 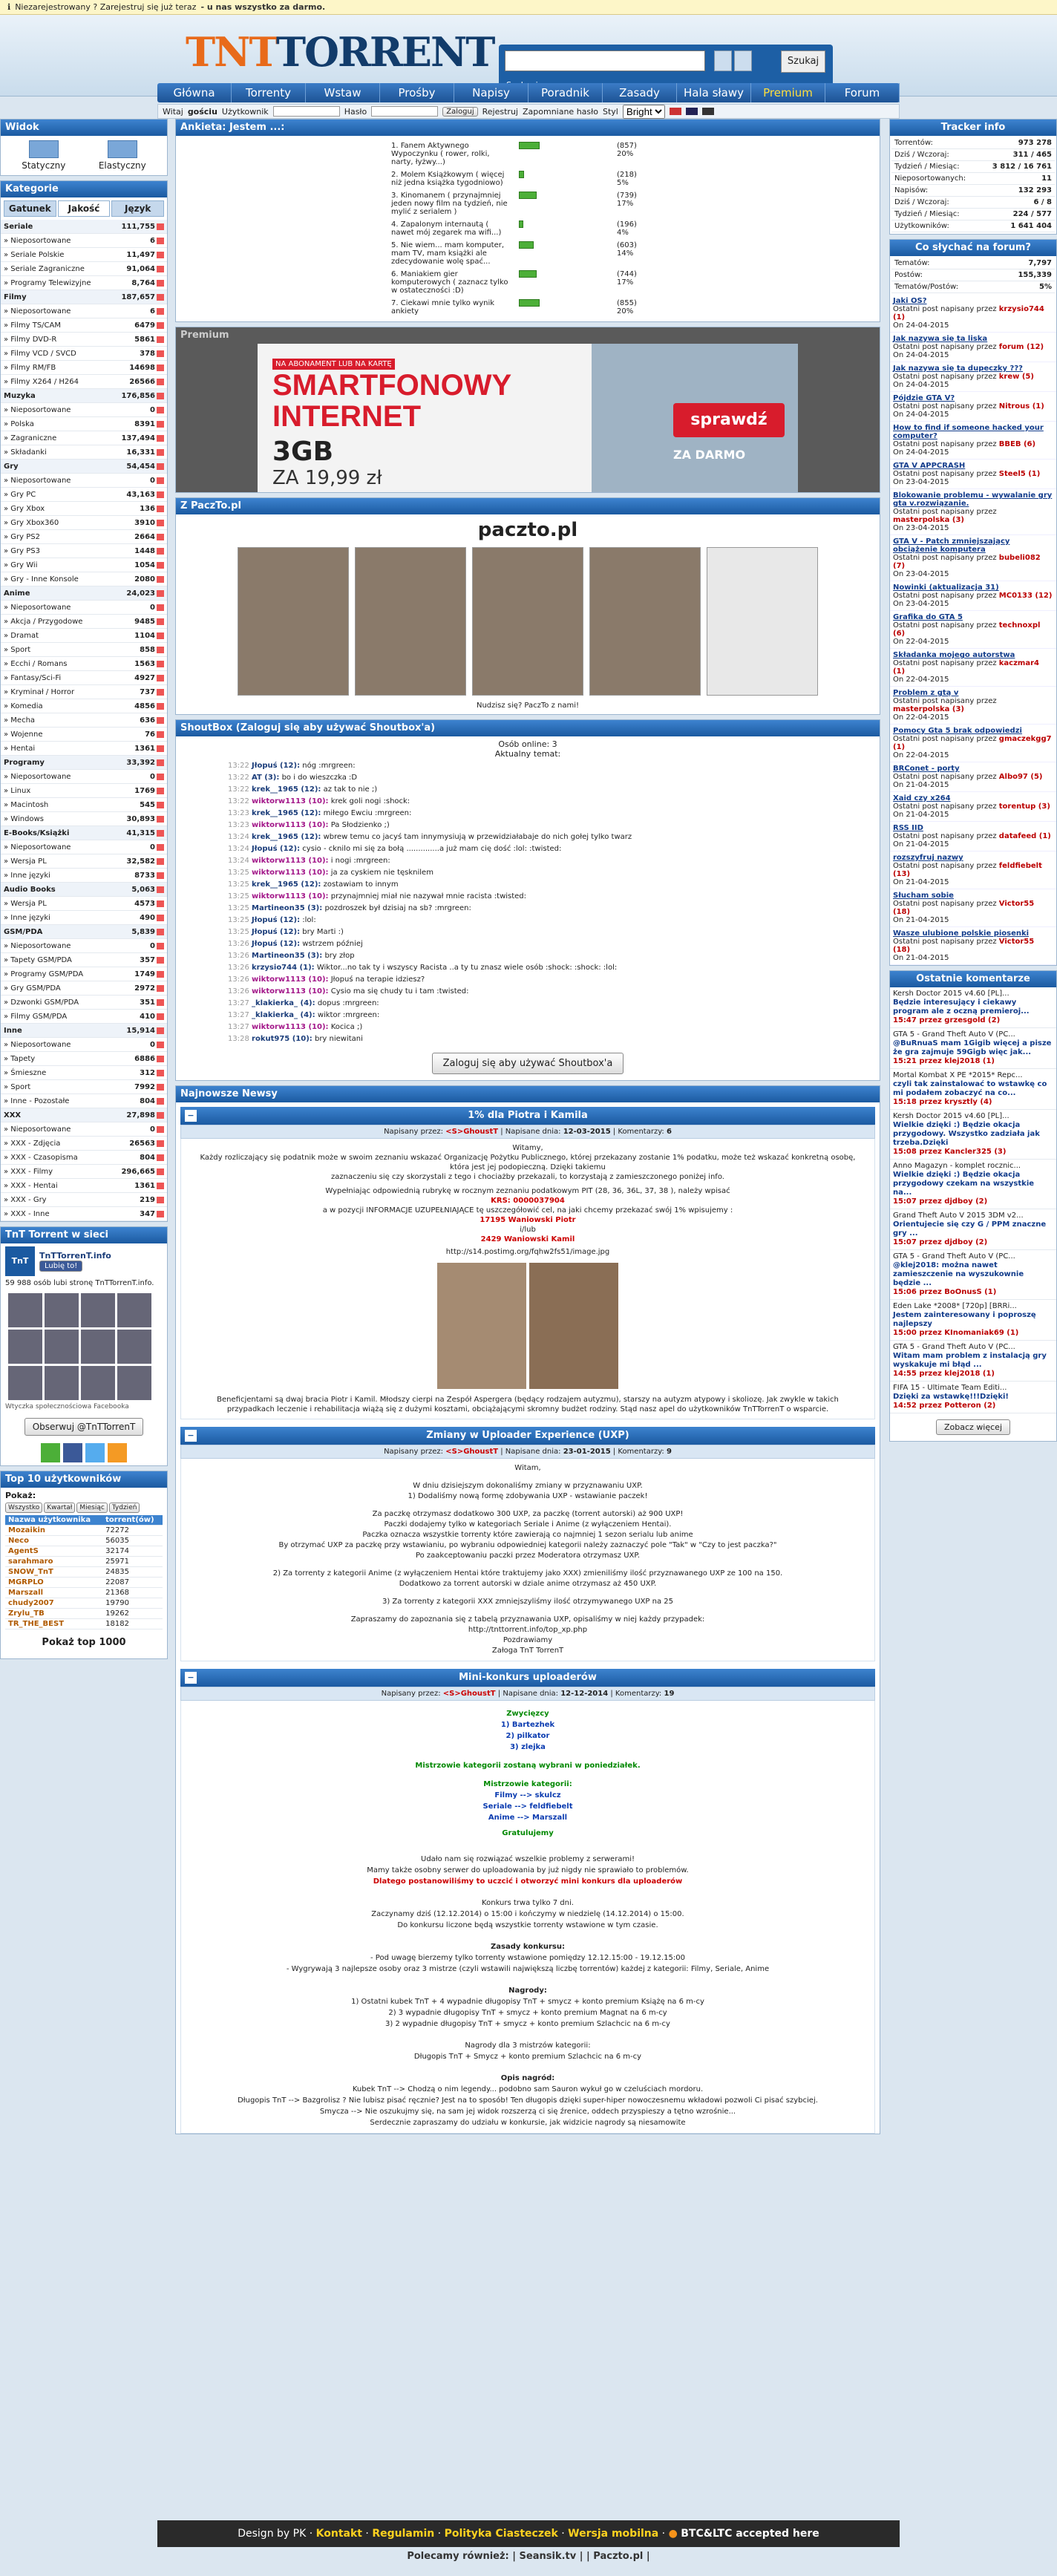 What do you see at coordinates (84, 664) in the screenshot?
I see `category-item: » Ecchi / Romans 1563` at bounding box center [84, 664].